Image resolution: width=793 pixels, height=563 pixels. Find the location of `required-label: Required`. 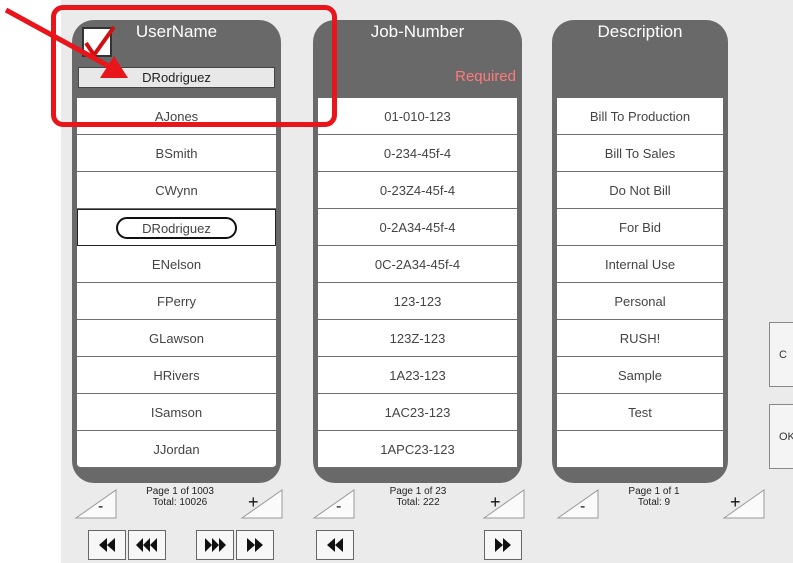

required-label: Required is located at coordinates (485, 76).